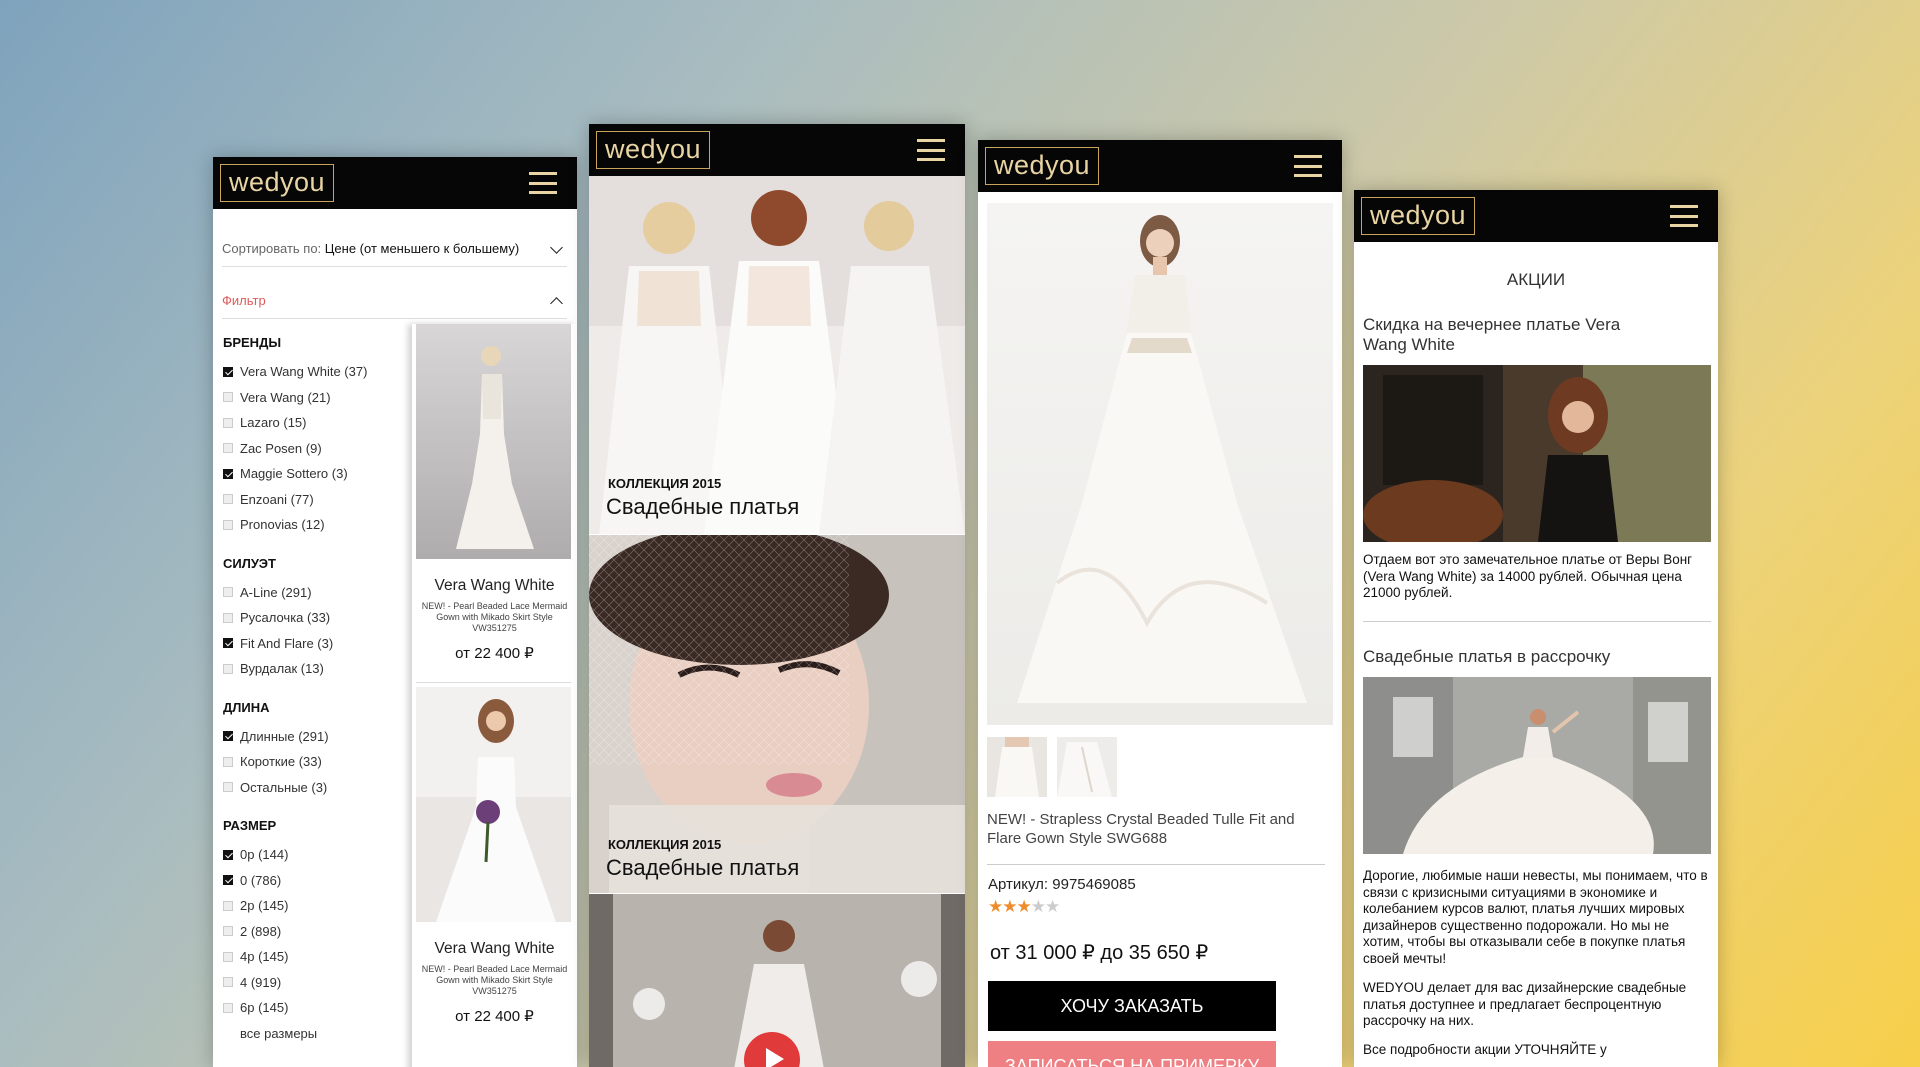 The height and width of the screenshot is (1067, 1920). I want to click on filter-label: Фильтр, so click(244, 300).